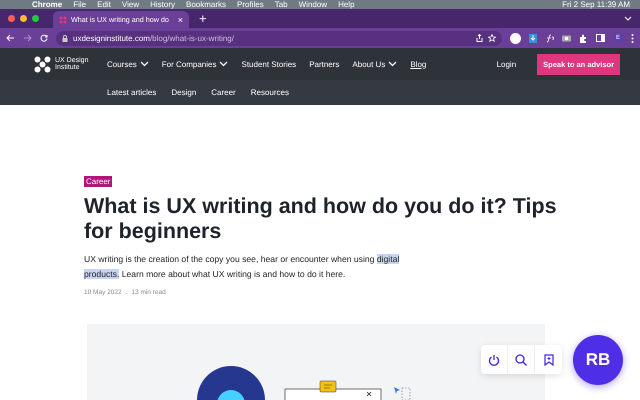 The height and width of the screenshot is (400, 640). What do you see at coordinates (163, 4) in the screenshot?
I see `menu-item: History` at bounding box center [163, 4].